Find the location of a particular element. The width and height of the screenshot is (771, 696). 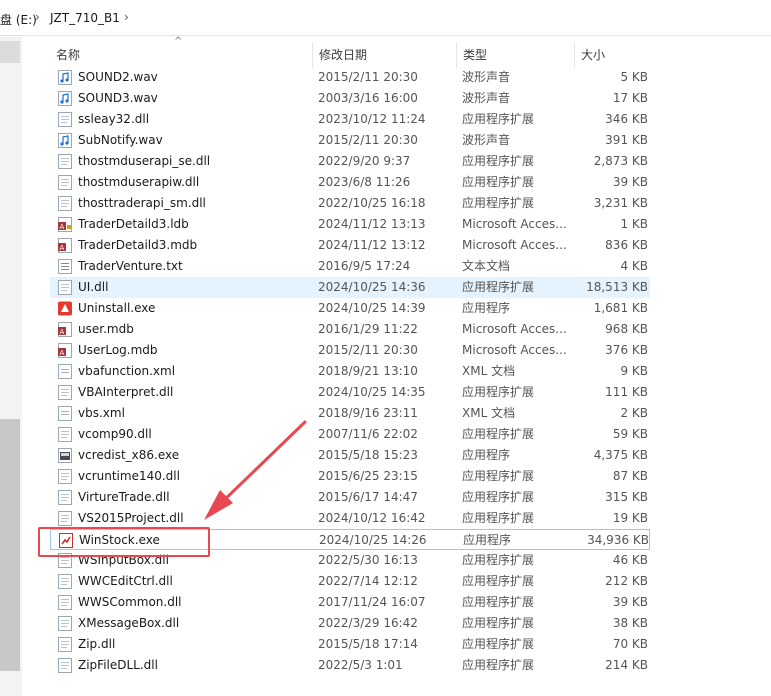

file-date: 2022/5/3 1:01 is located at coordinates (360, 665).